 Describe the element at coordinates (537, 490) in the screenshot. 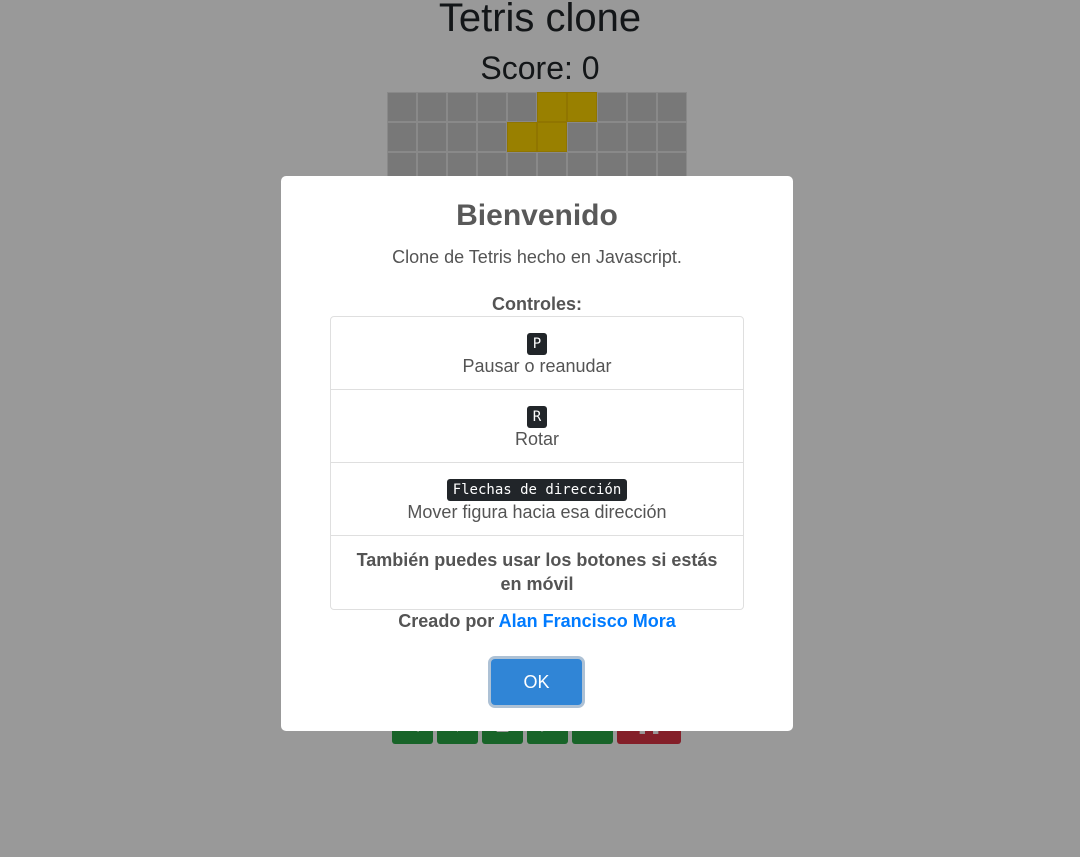

I see `key-arrows: Flechas de dirección` at that location.